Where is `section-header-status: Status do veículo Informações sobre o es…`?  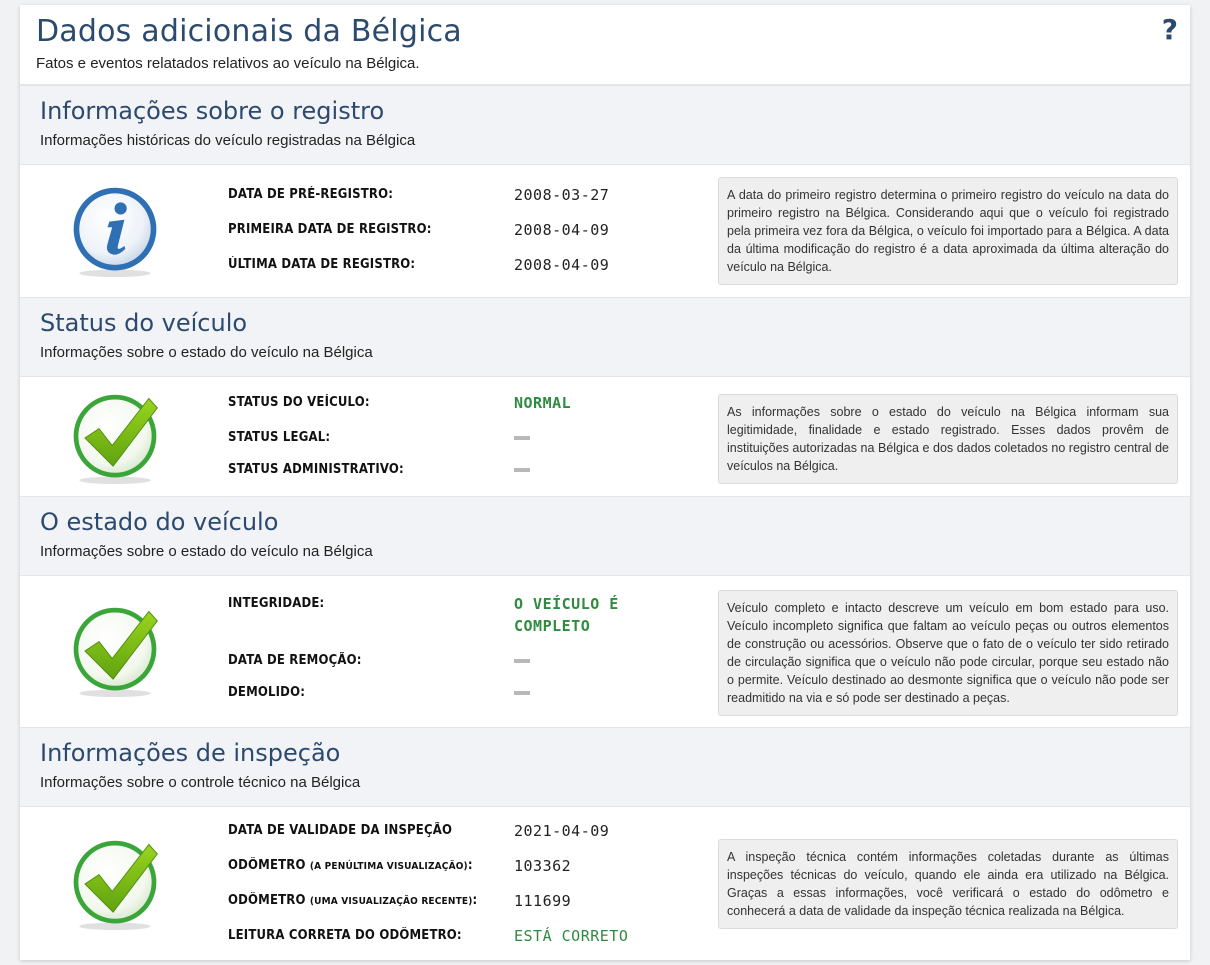
section-header-status: Status do veículo Informações sobre o es… is located at coordinates (605, 337).